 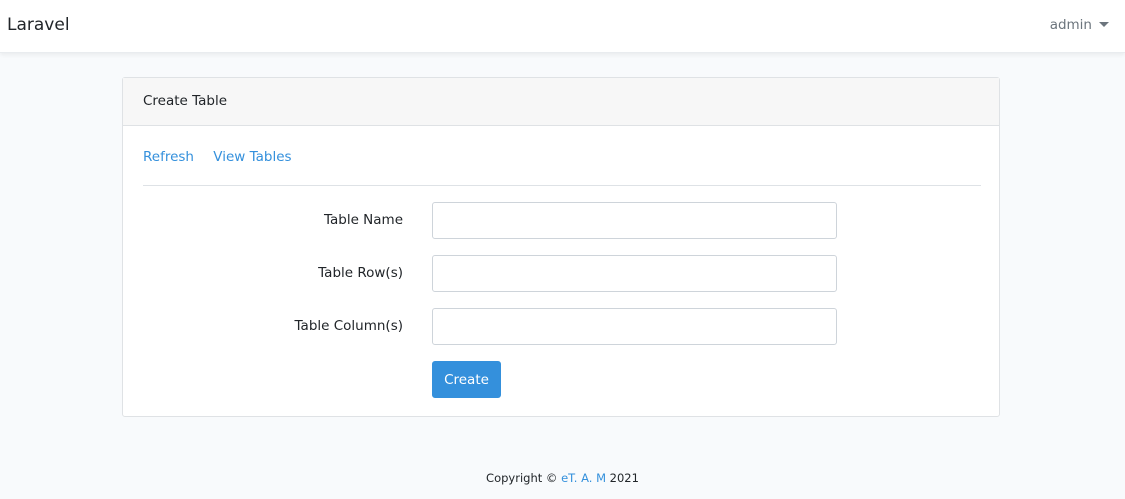 I want to click on card-title: Create Table, so click(x=185, y=101).